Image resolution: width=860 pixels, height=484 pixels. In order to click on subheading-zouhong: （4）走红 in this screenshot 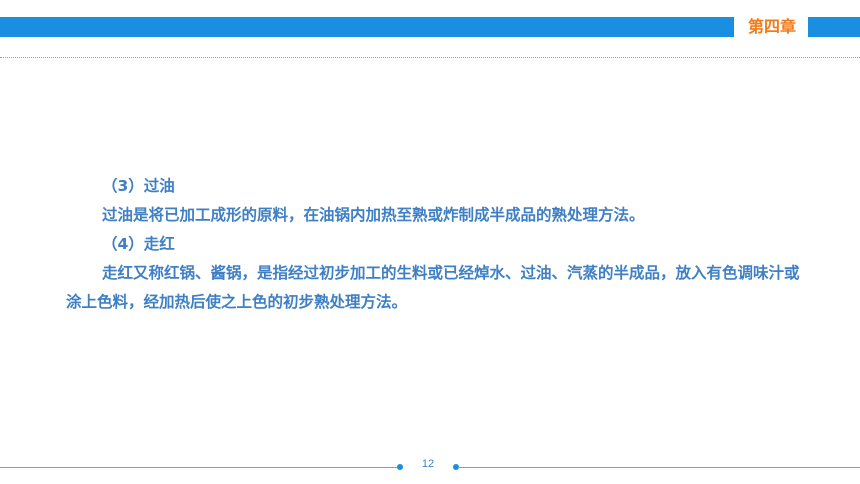, I will do `click(138, 244)`.